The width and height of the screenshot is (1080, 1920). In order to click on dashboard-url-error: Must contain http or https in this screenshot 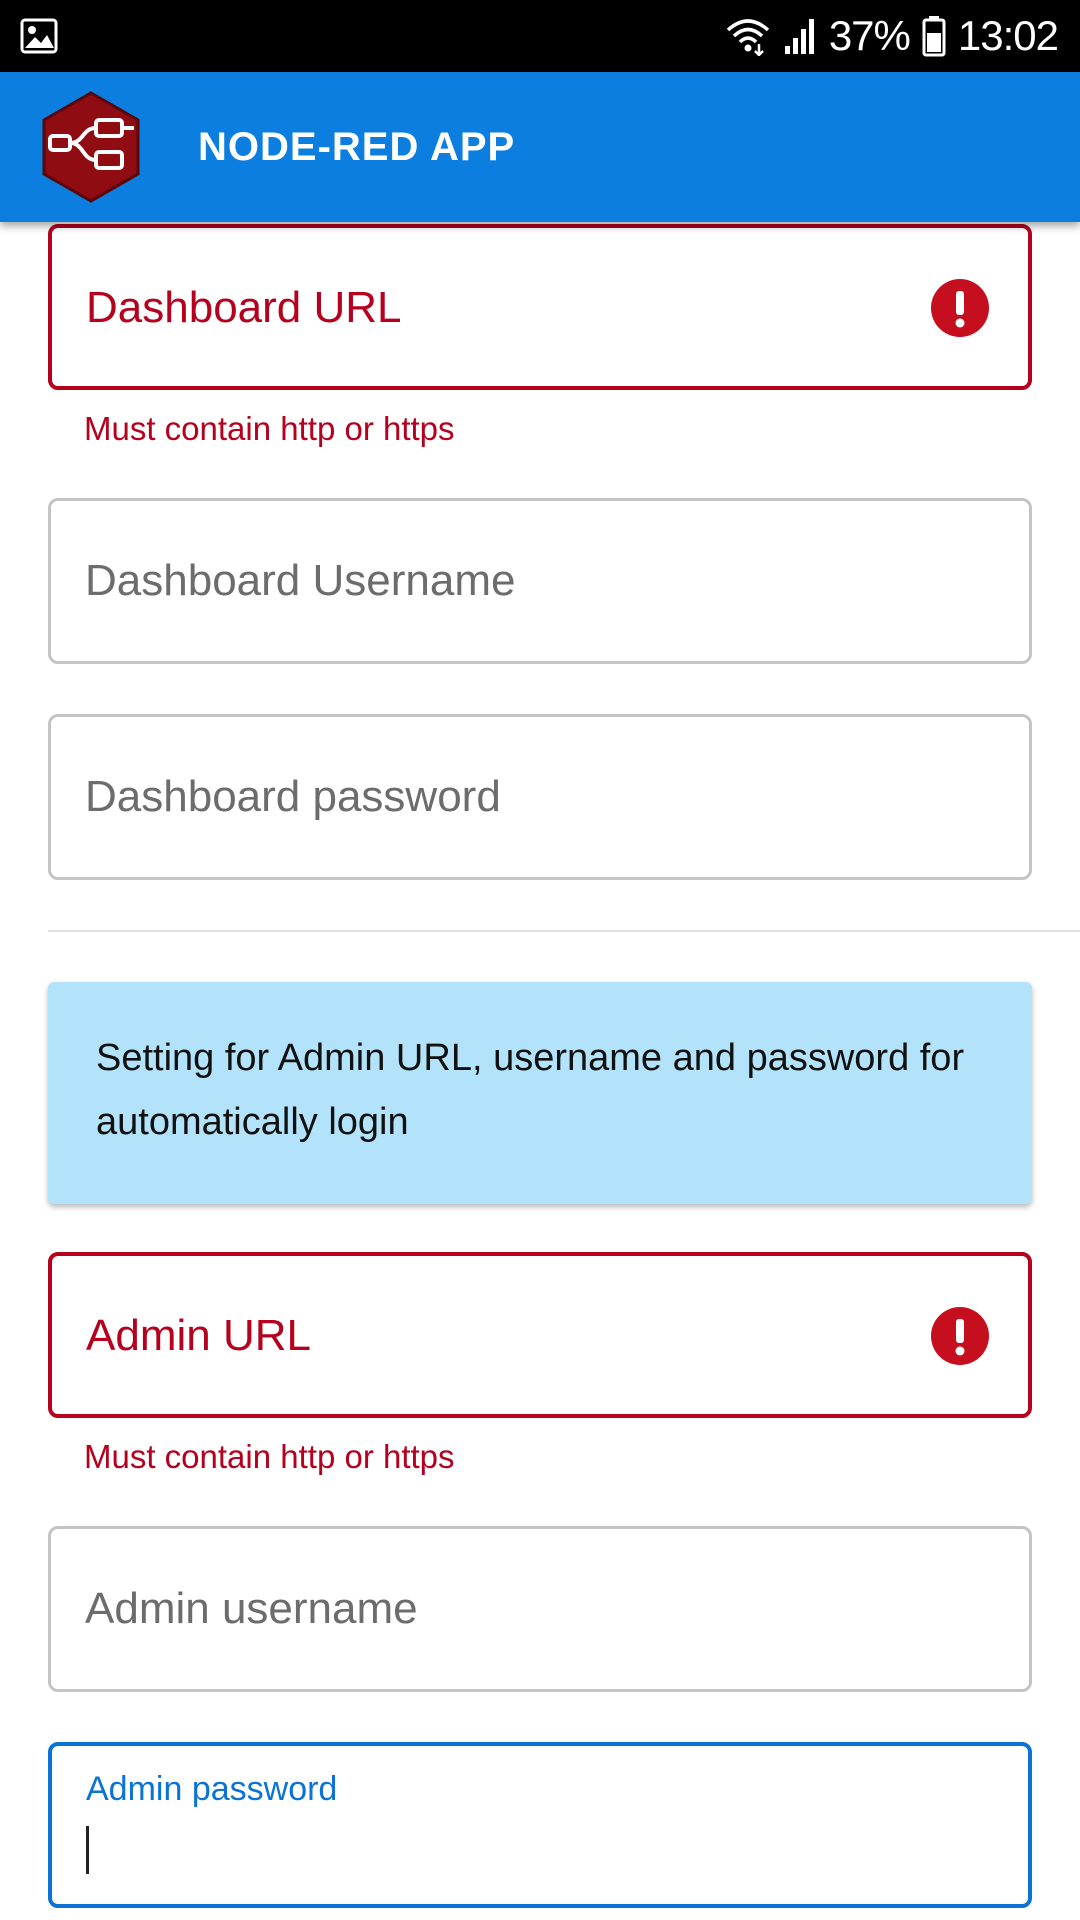, I will do `click(269, 428)`.